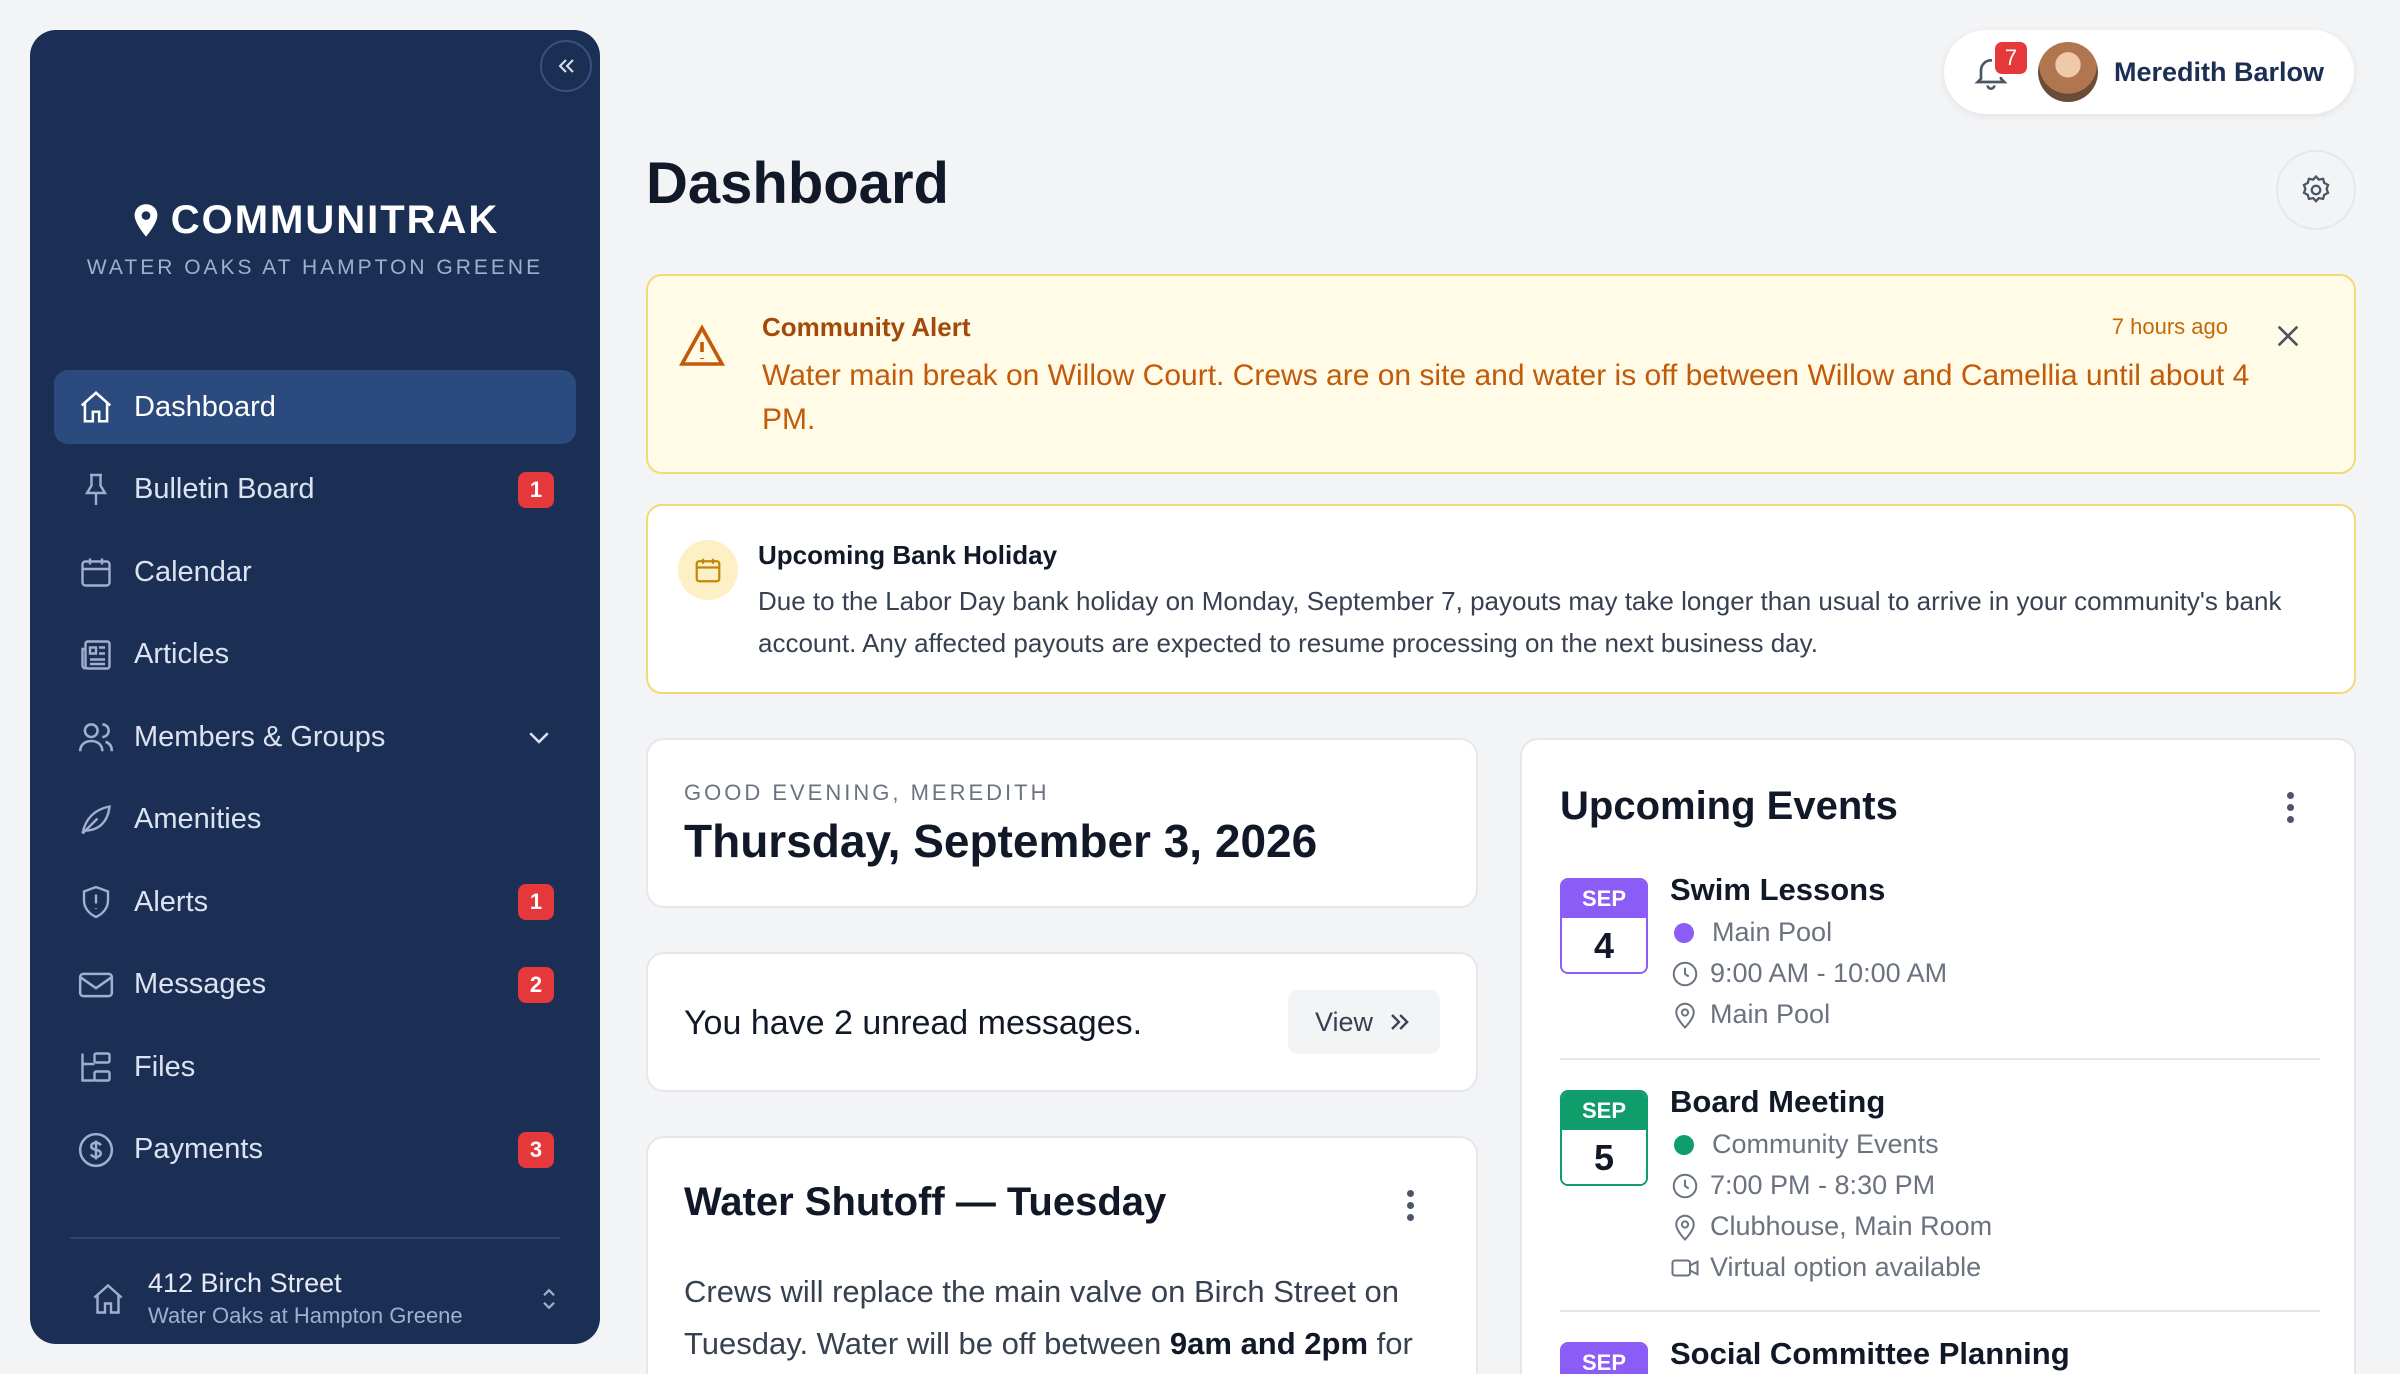 This screenshot has height=1374, width=2400. I want to click on event-category-label: Main Pool, so click(1772, 932).